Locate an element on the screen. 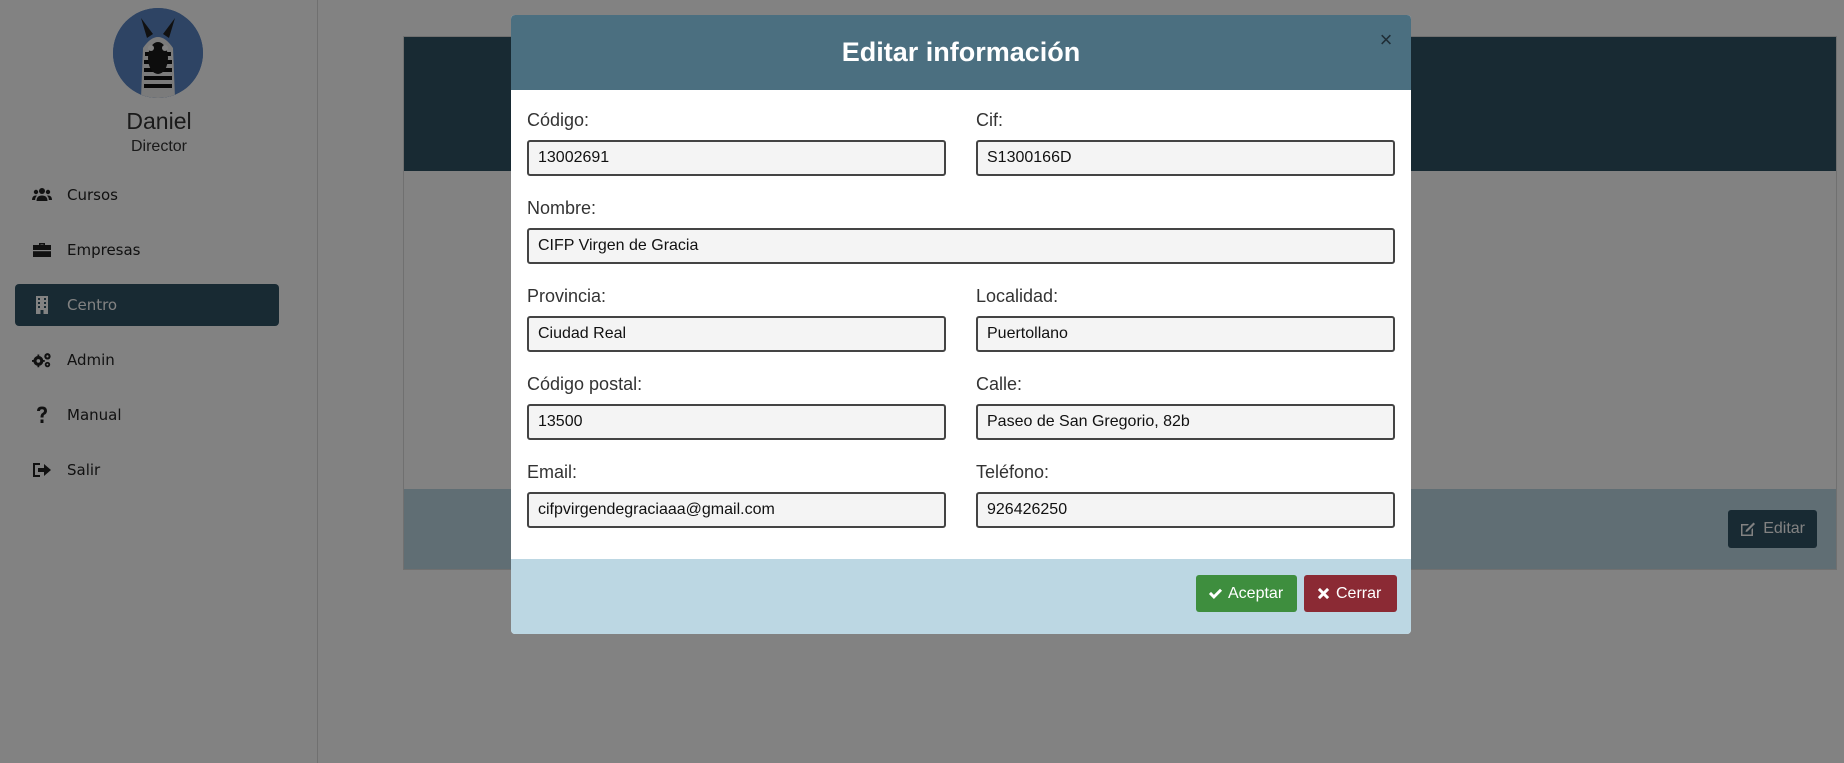 This screenshot has width=1844, height=763. email-label: Email: is located at coordinates (552, 472).